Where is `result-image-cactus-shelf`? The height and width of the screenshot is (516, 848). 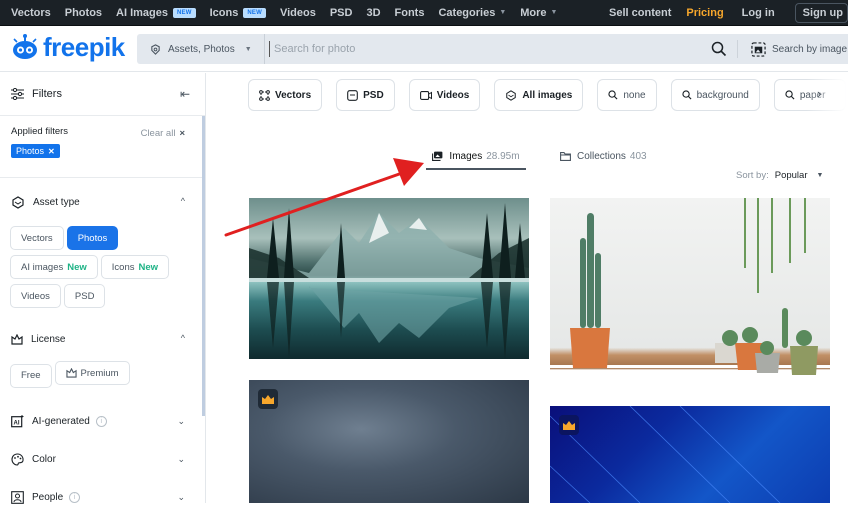 result-image-cactus-shelf is located at coordinates (690, 291).